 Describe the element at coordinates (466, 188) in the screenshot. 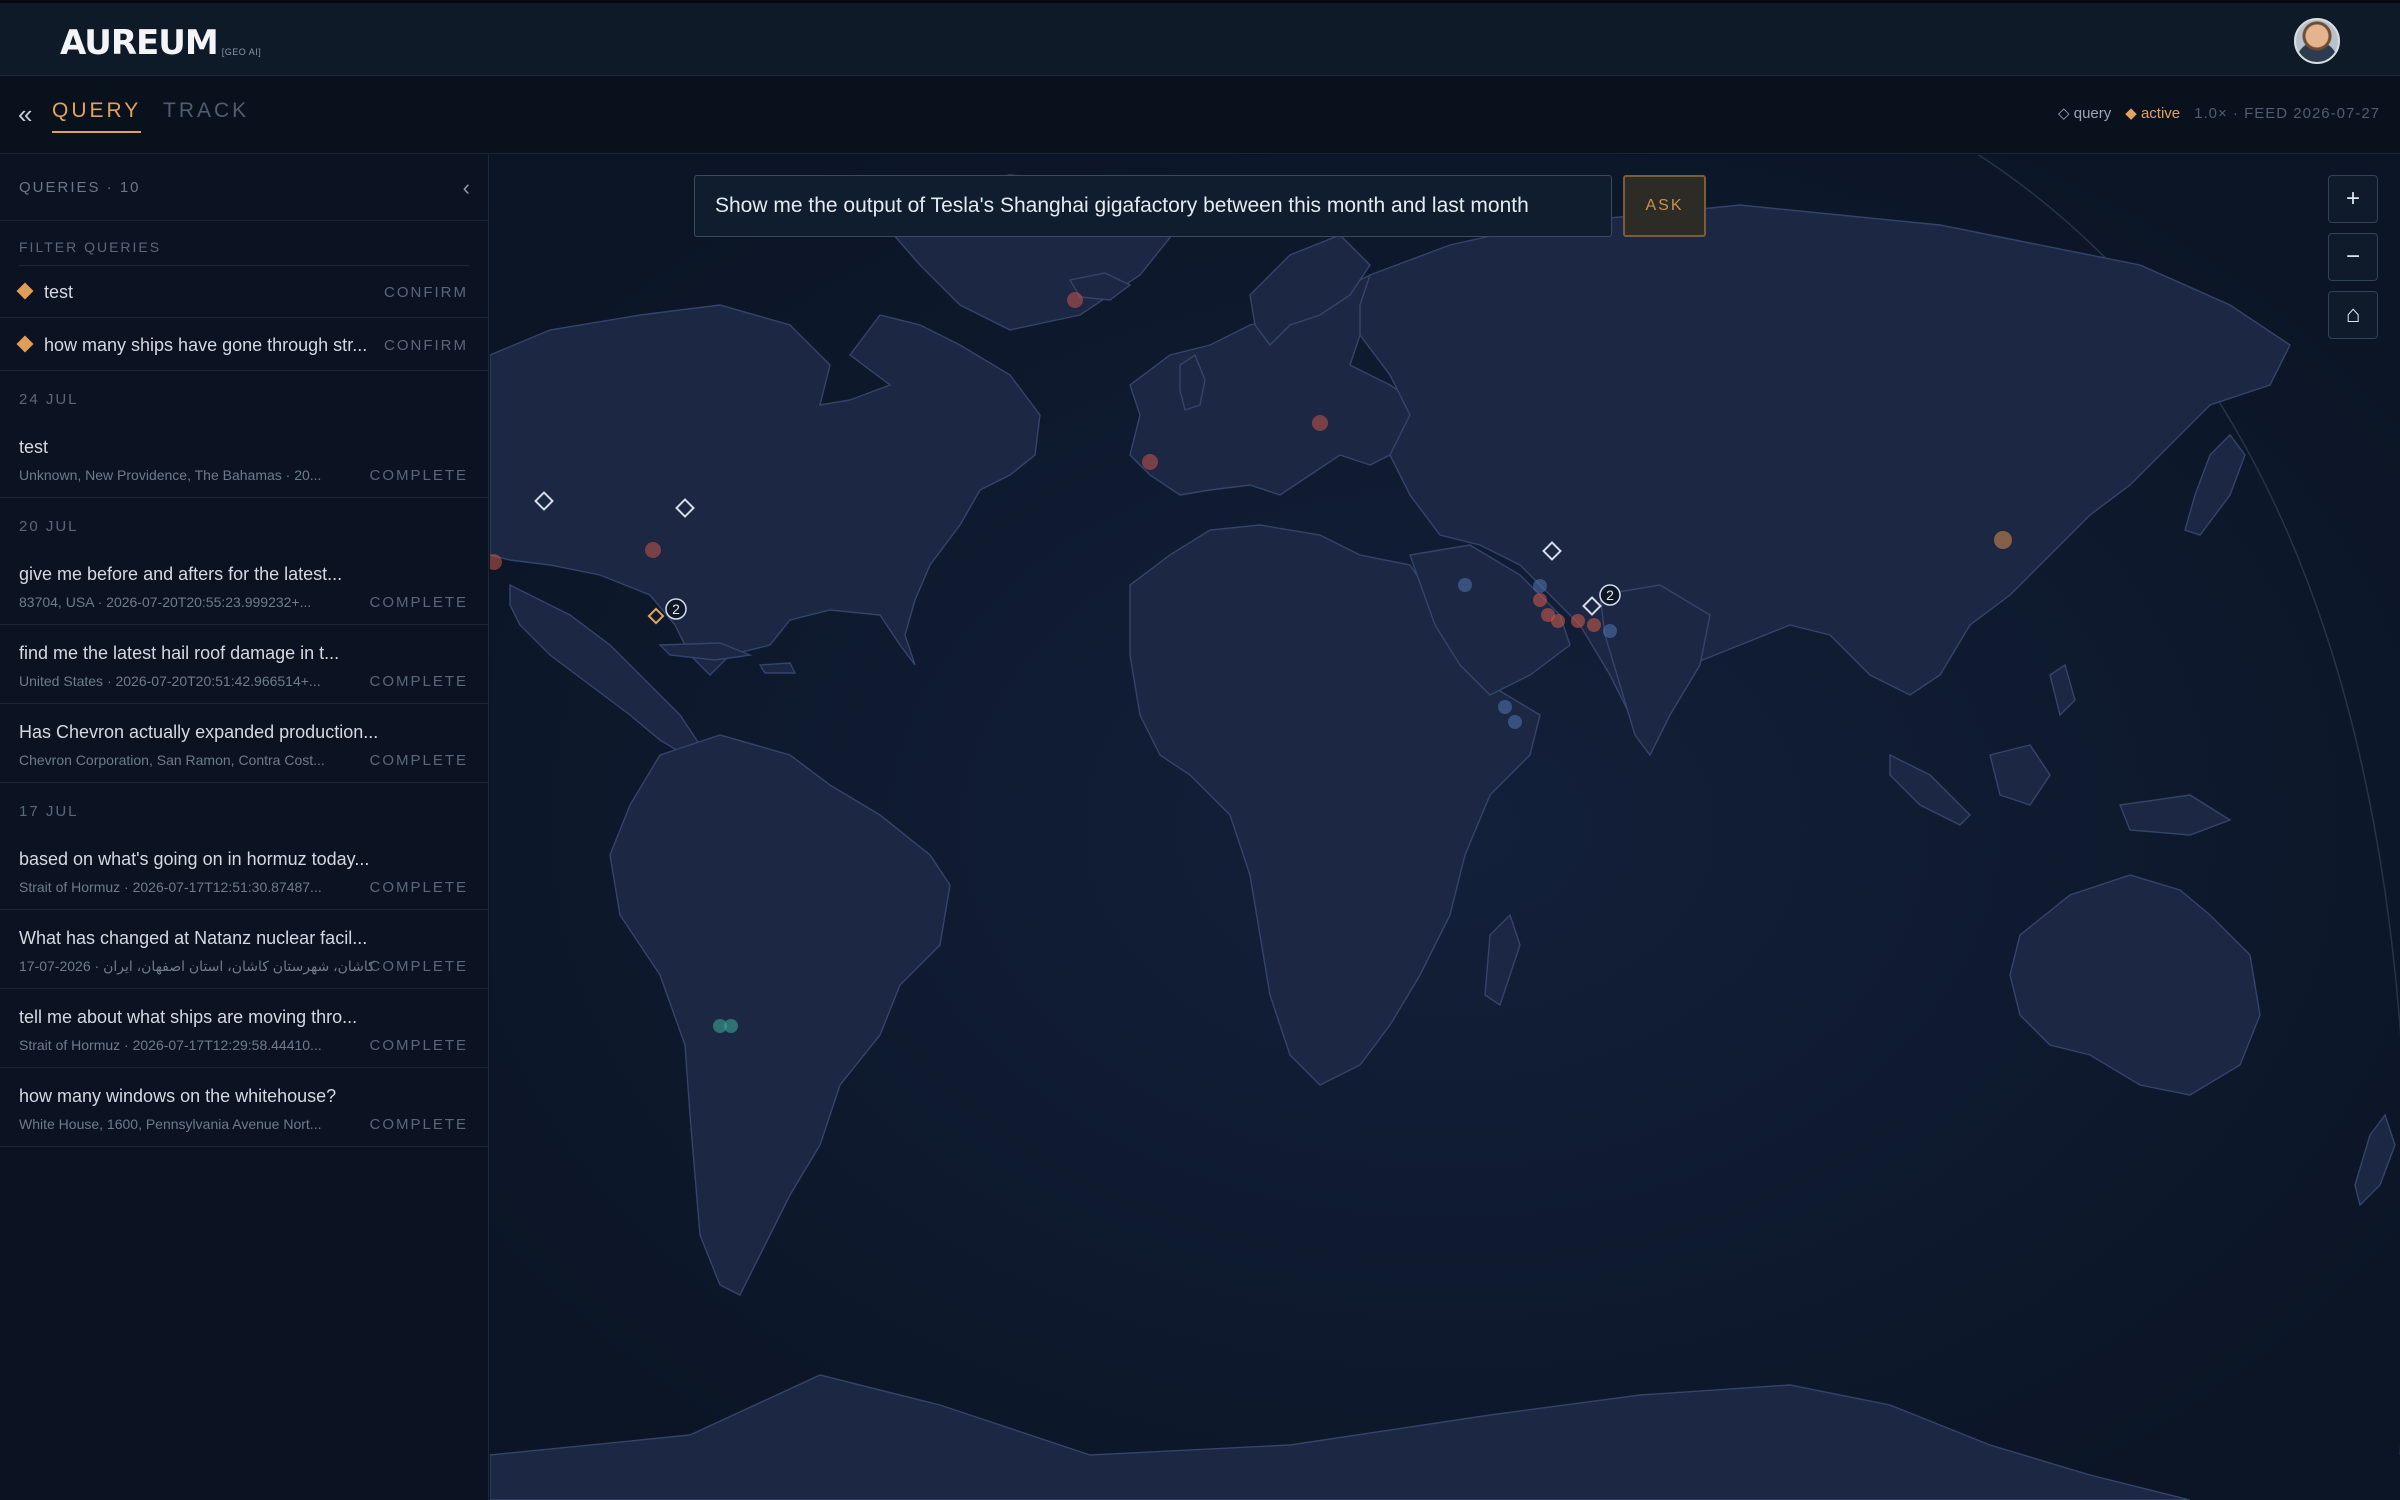

I see `collapse-sidebar-icon: ‹` at that location.